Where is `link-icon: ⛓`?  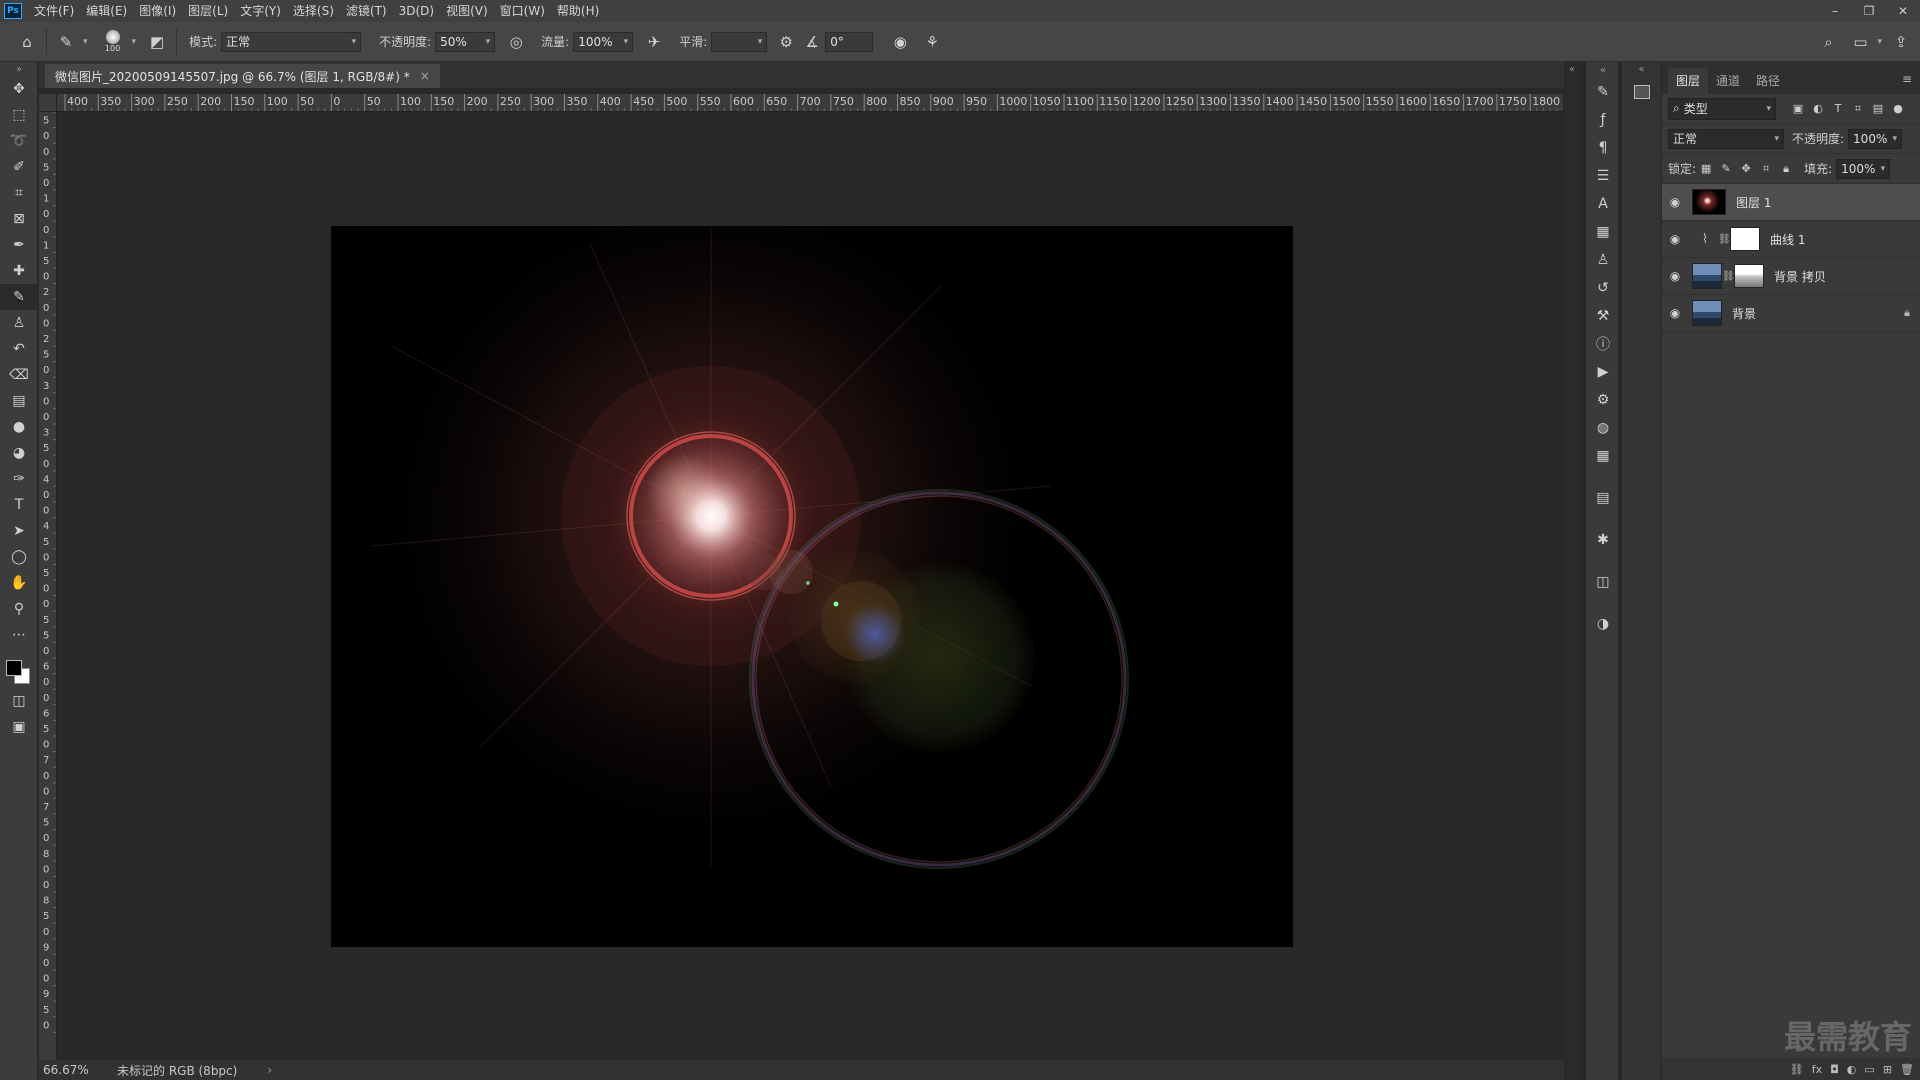
link-icon: ⛓ is located at coordinates (1724, 239).